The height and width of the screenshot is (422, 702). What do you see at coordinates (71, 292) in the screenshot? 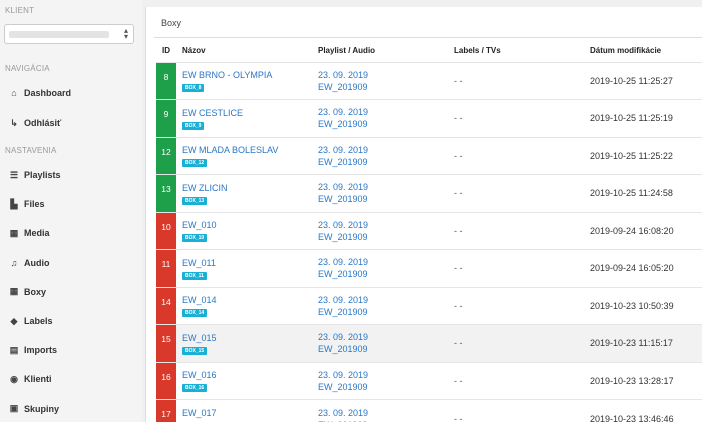
I see `sidebar-item-boxy: ▦ Boxy` at bounding box center [71, 292].